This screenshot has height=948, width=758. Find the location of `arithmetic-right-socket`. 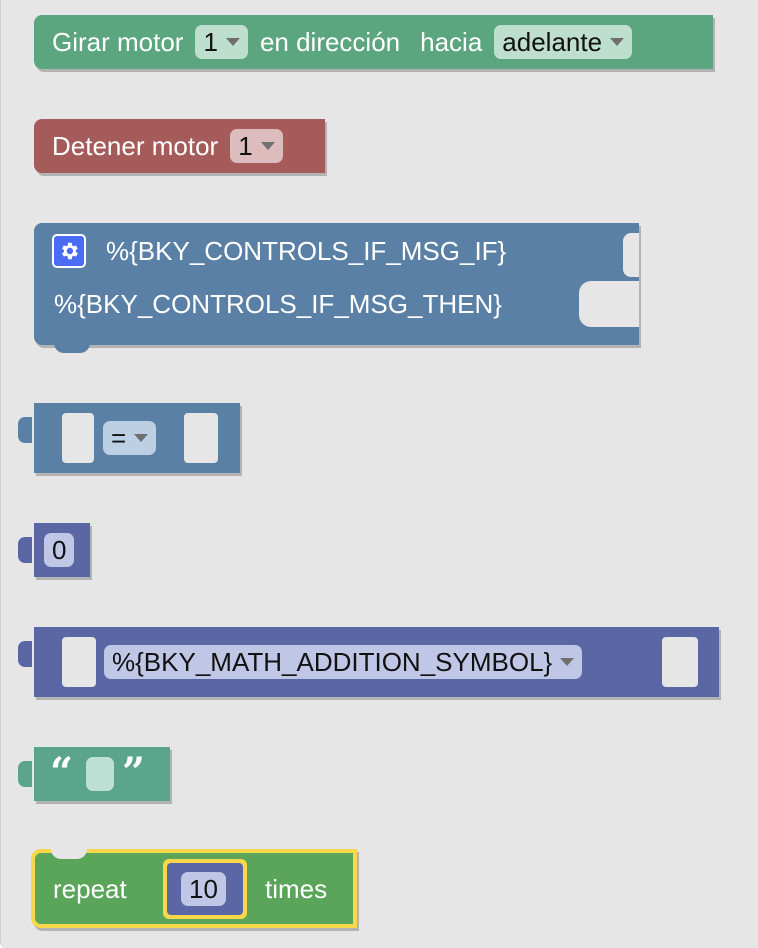

arithmetic-right-socket is located at coordinates (680, 662).